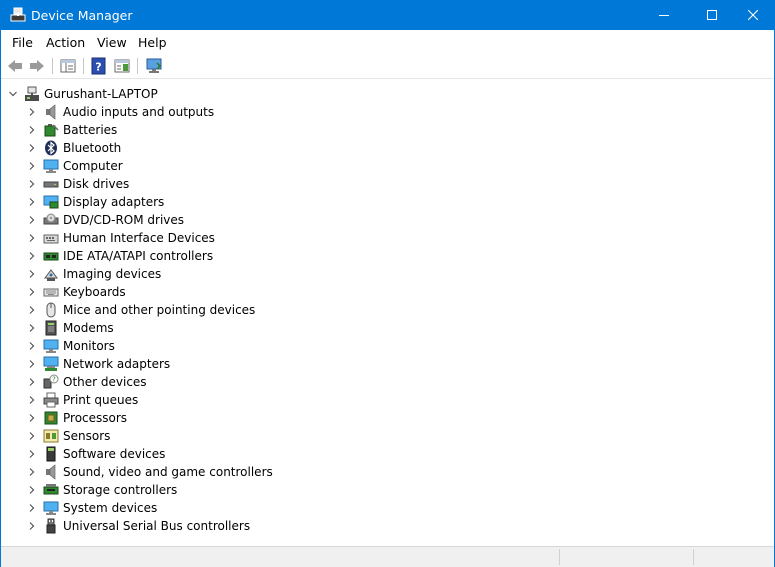 This screenshot has height=567, width=775. I want to click on chevron-down-icon, so click(13, 94).